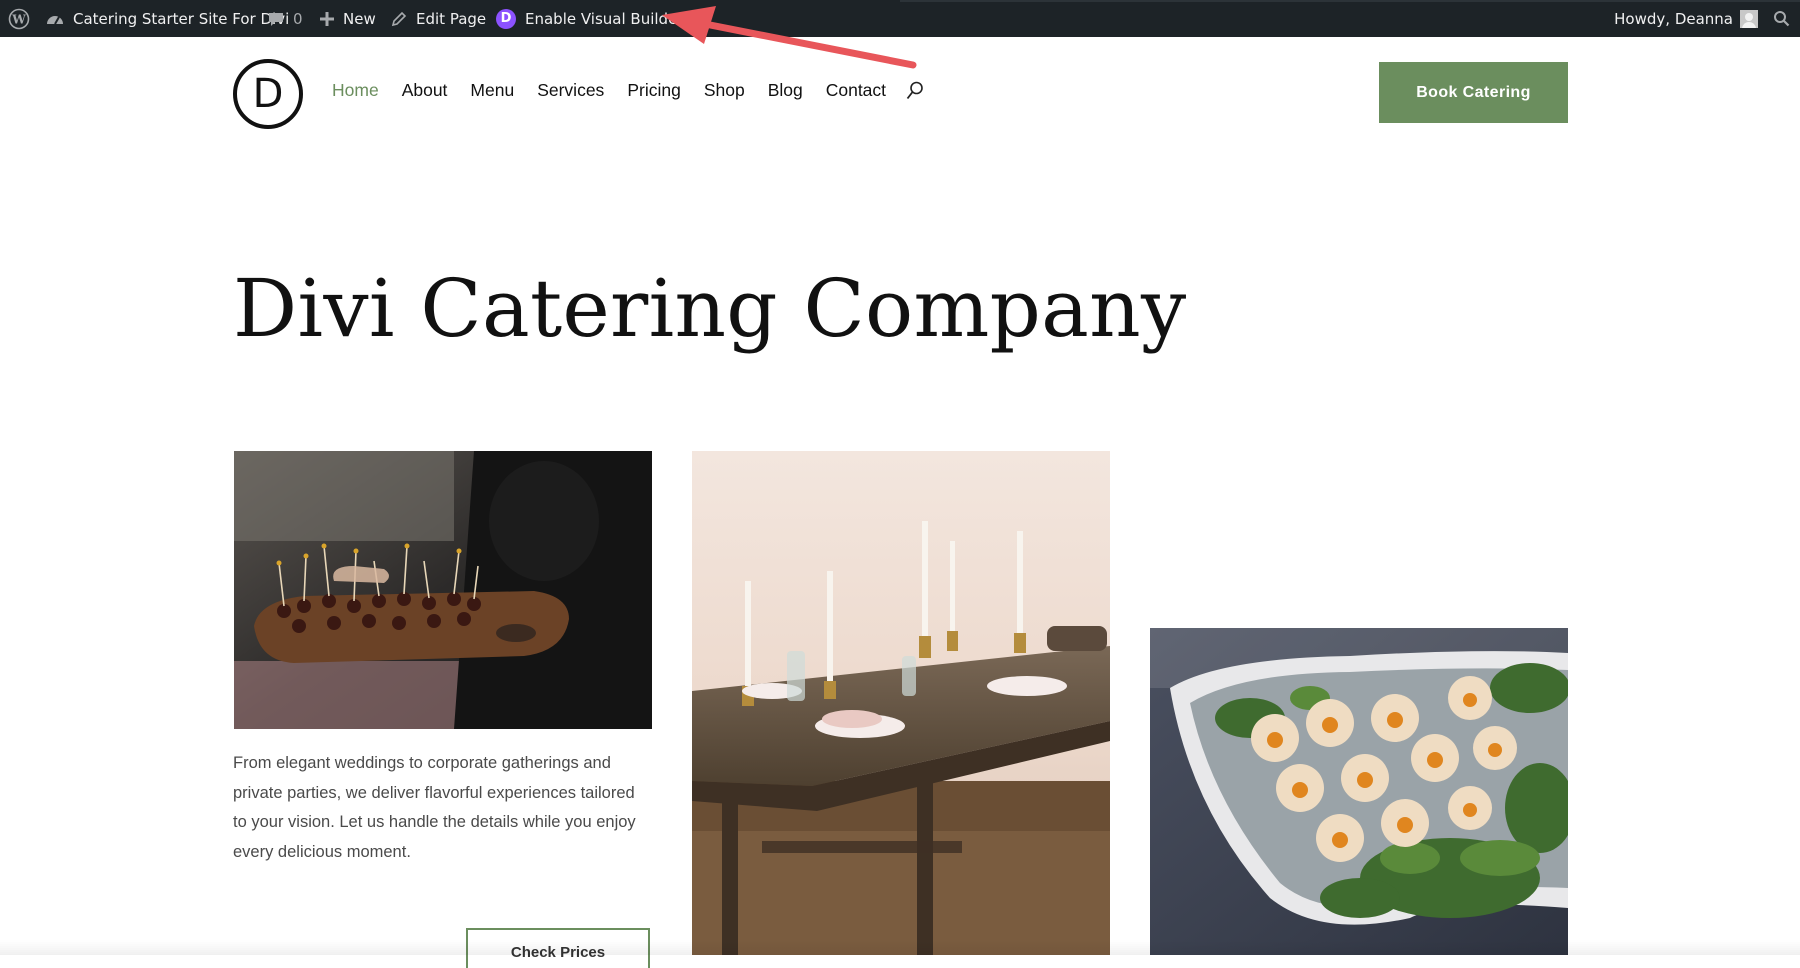 The width and height of the screenshot is (1800, 968). What do you see at coordinates (181, 18) in the screenshot?
I see `site-name: Catering Starter Site For Divi` at bounding box center [181, 18].